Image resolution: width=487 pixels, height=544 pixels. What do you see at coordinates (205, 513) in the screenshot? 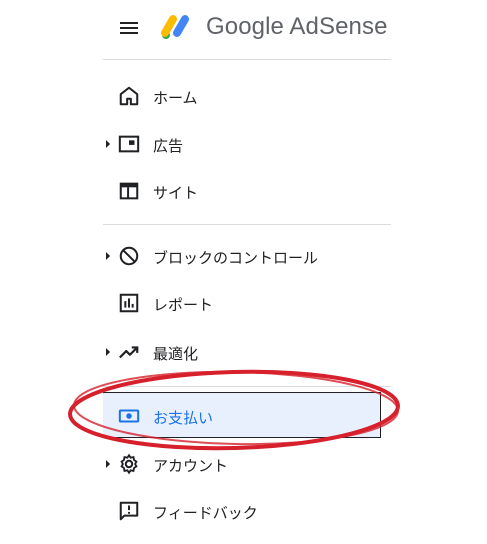
I see `nav-item-label: フィードバック` at bounding box center [205, 513].